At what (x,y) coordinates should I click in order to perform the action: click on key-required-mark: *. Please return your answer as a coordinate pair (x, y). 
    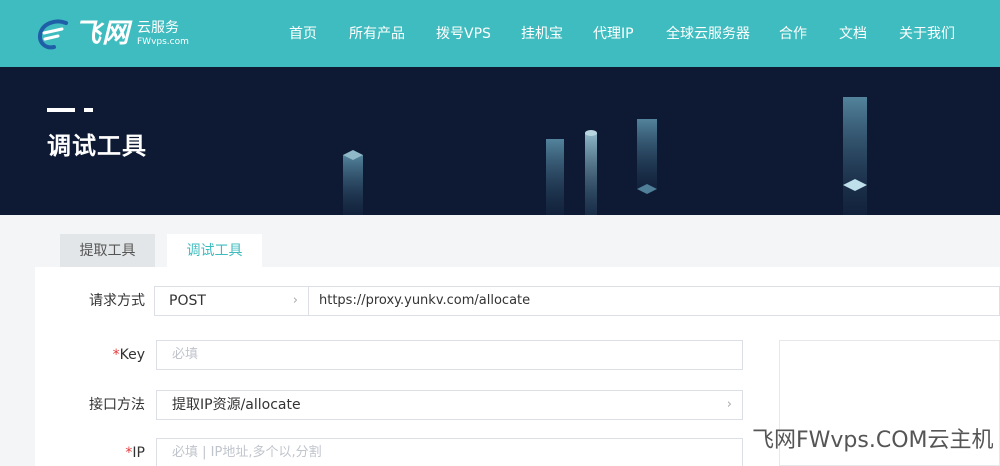
    Looking at the image, I should click on (116, 355).